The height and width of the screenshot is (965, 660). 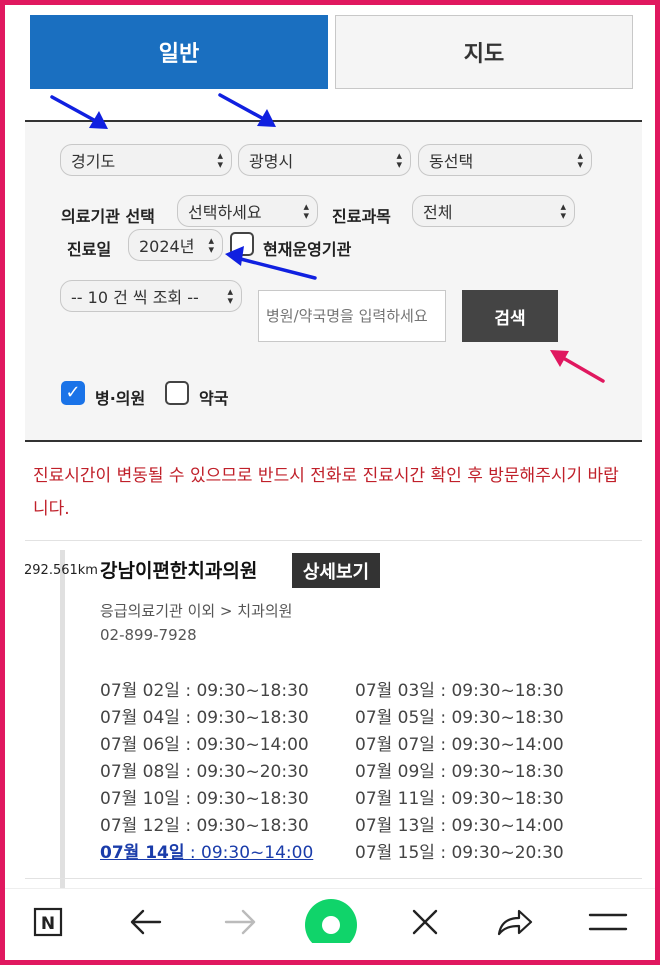 I want to click on hour-entry: 07월 09일 : 09:30~18:30, so click(x=459, y=772).